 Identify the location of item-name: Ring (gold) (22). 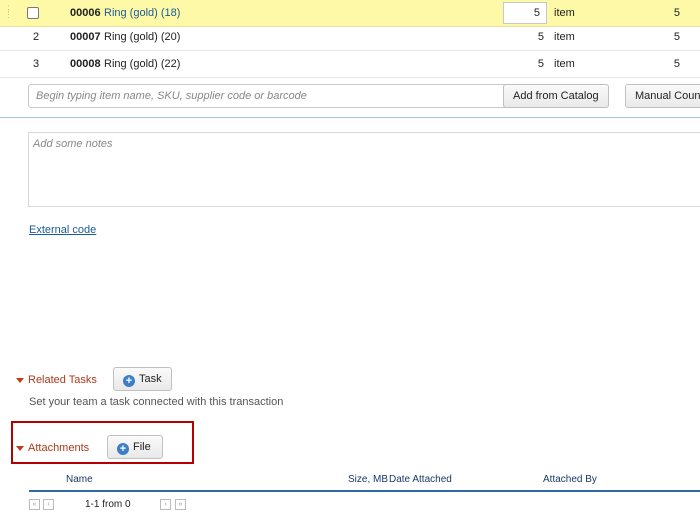
(142, 64).